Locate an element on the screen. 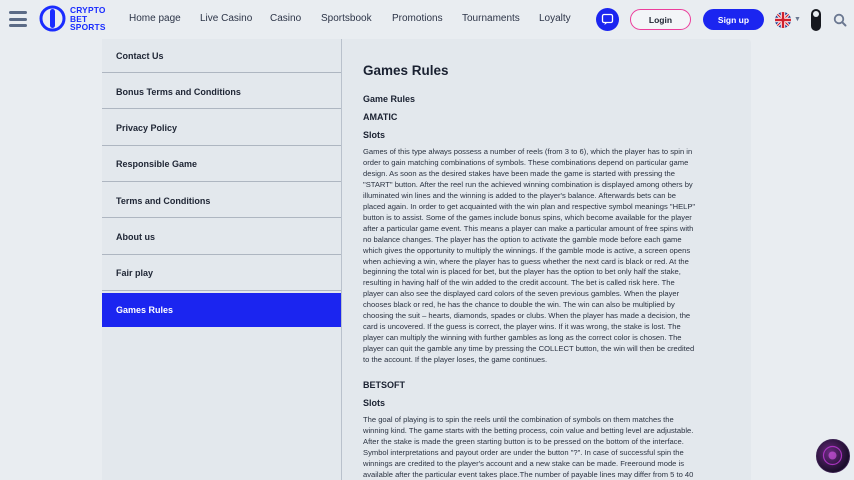 The height and width of the screenshot is (480, 854). sidebar-item-fair-play: Fair play is located at coordinates (221, 273).